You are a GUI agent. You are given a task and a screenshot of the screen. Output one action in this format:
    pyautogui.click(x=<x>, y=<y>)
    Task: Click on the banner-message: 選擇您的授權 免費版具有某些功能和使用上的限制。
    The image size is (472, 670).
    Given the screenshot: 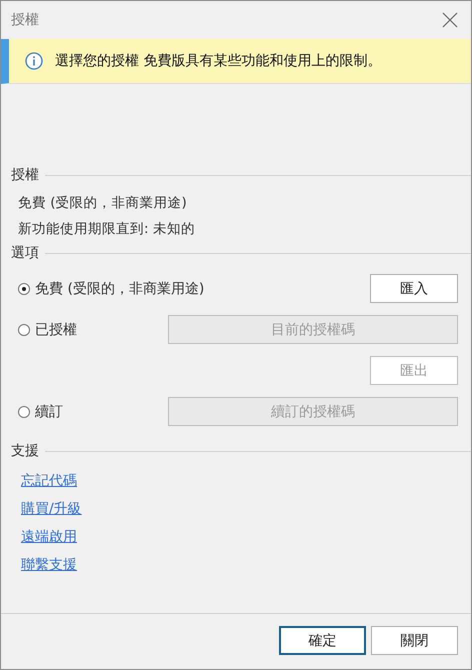 What is the action you would take?
    pyautogui.click(x=218, y=61)
    